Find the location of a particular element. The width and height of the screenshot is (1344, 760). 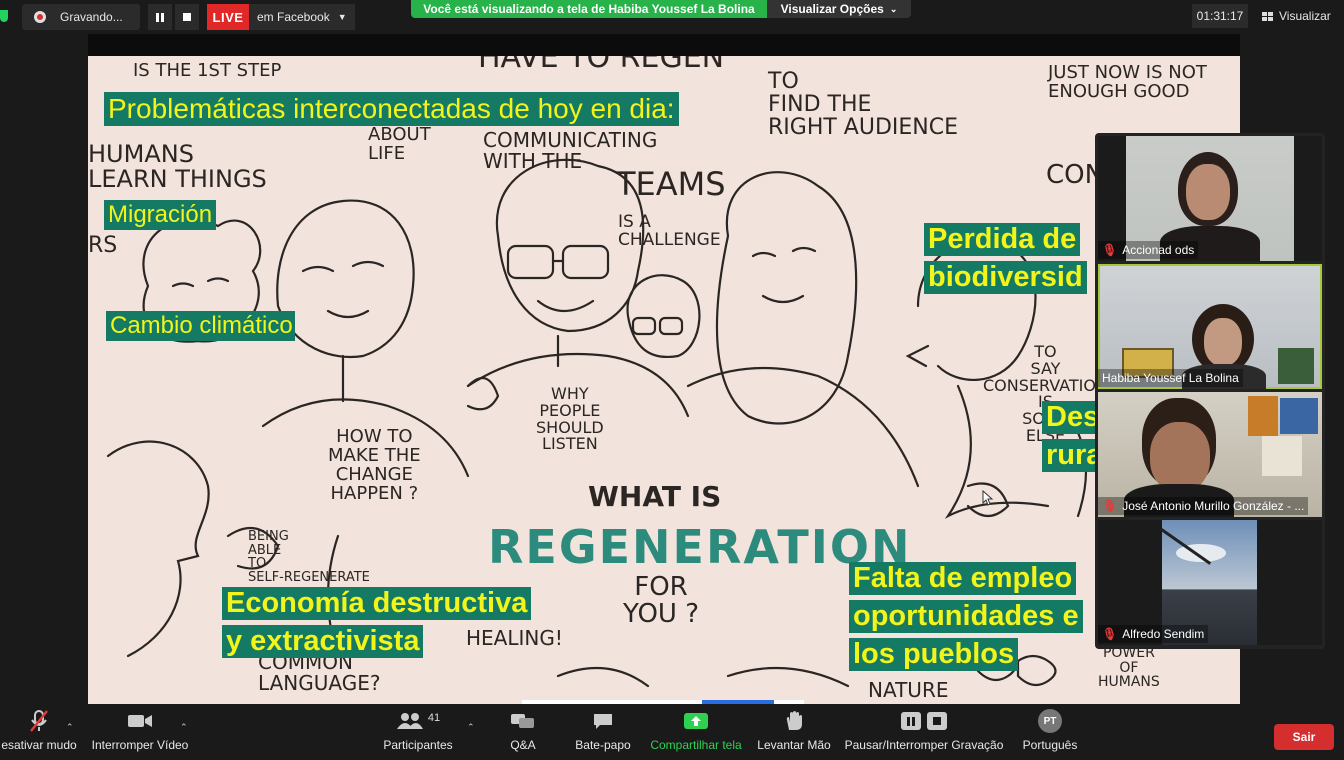

language-badge-wrap: PT is located at coordinates (1050, 721).